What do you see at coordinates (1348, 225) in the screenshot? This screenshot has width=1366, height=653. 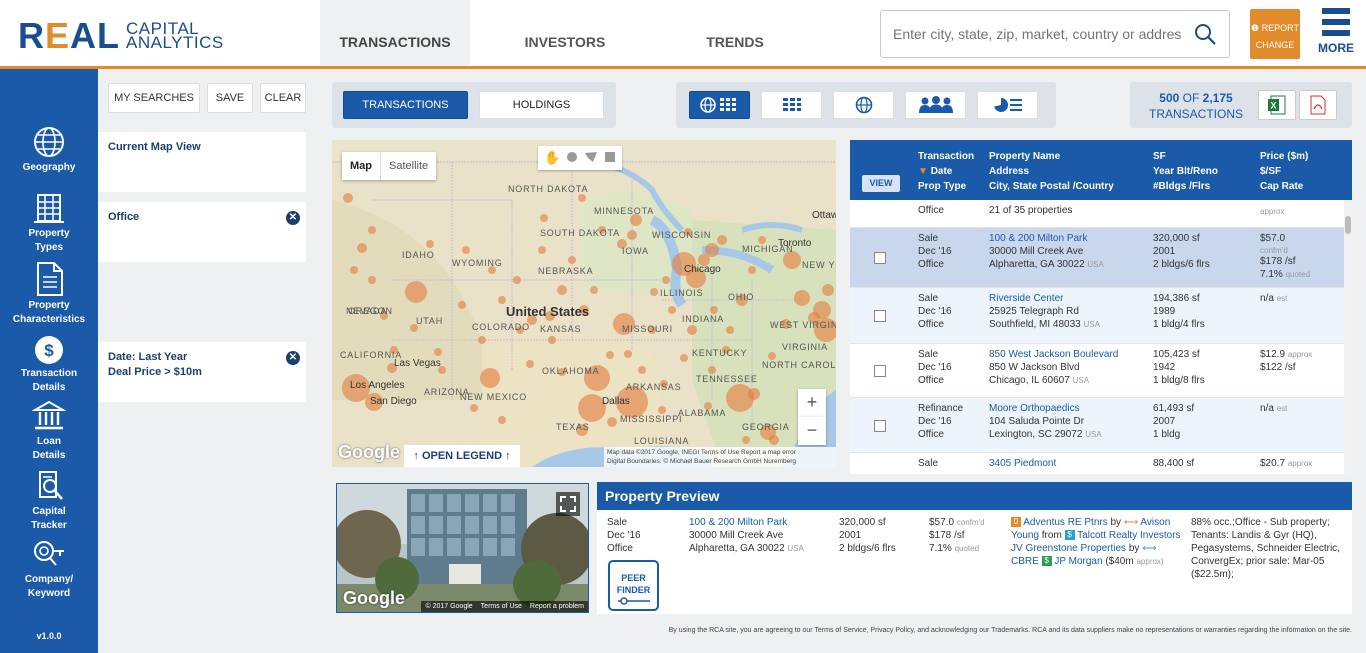 I see `table-scroll-thumb` at bounding box center [1348, 225].